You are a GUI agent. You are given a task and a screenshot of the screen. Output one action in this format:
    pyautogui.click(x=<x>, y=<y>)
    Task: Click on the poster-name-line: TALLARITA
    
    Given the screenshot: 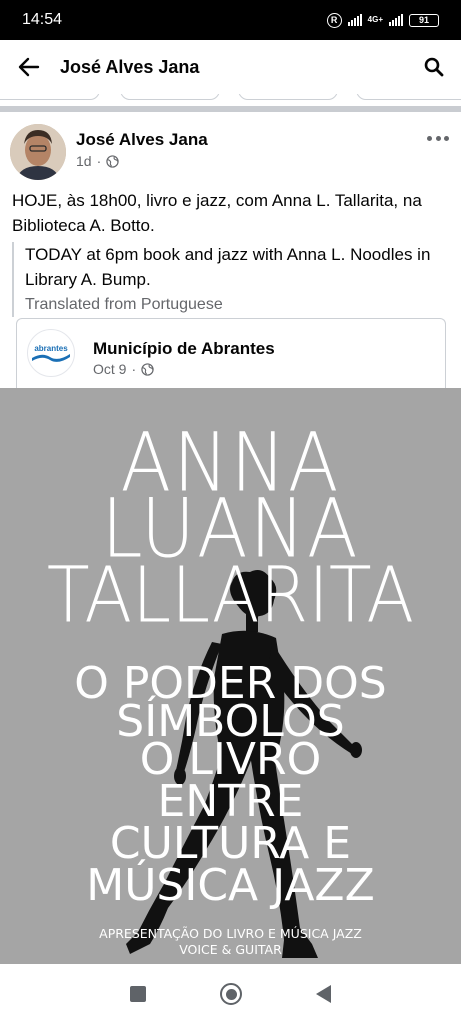 What is the action you would take?
    pyautogui.click(x=230, y=595)
    